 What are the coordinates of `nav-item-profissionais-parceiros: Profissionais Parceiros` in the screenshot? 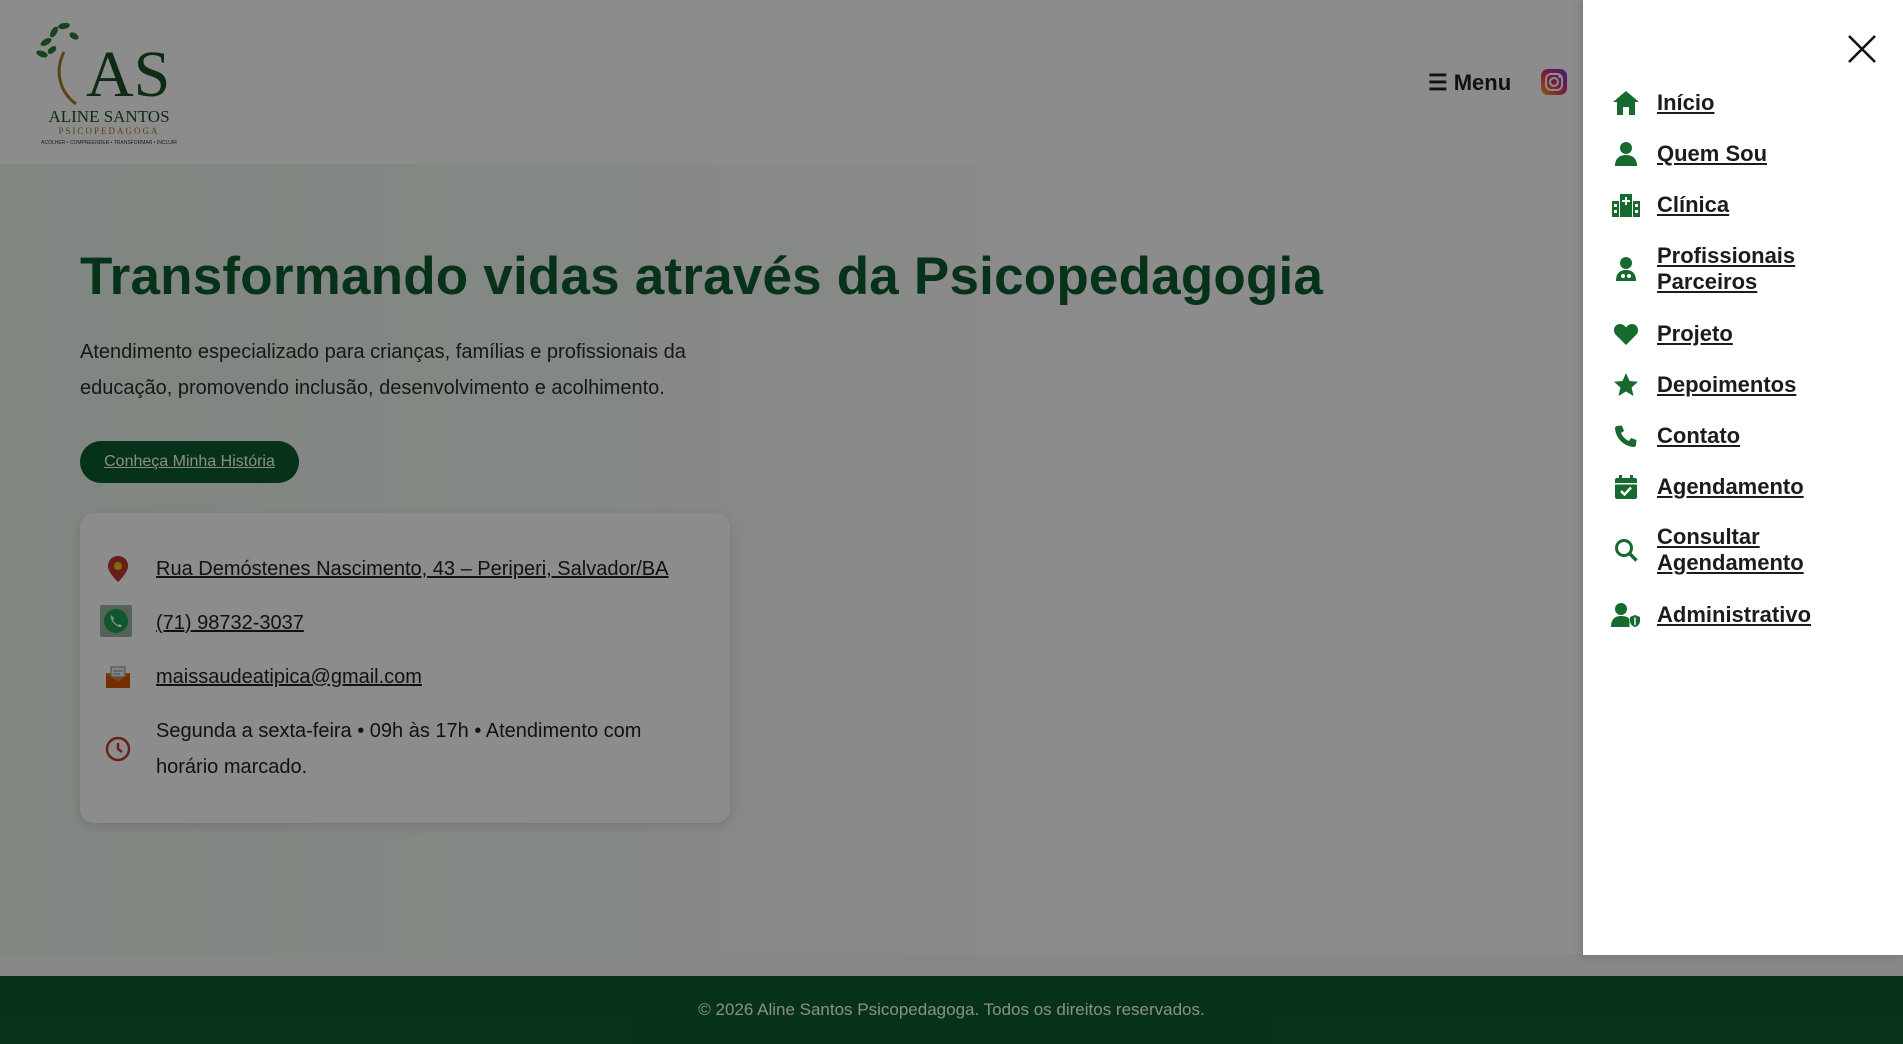 It's located at (1744, 269).